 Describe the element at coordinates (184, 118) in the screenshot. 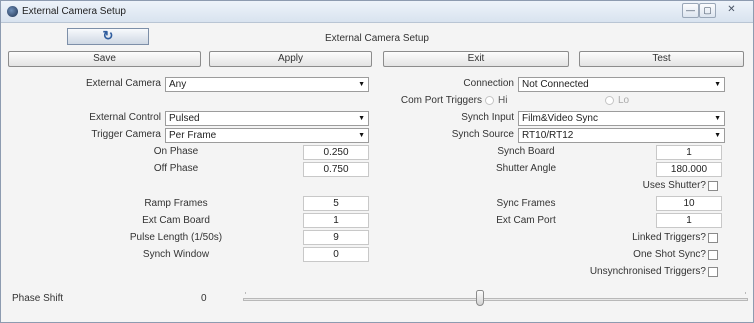

I see `external-control-value: Pulsed` at that location.